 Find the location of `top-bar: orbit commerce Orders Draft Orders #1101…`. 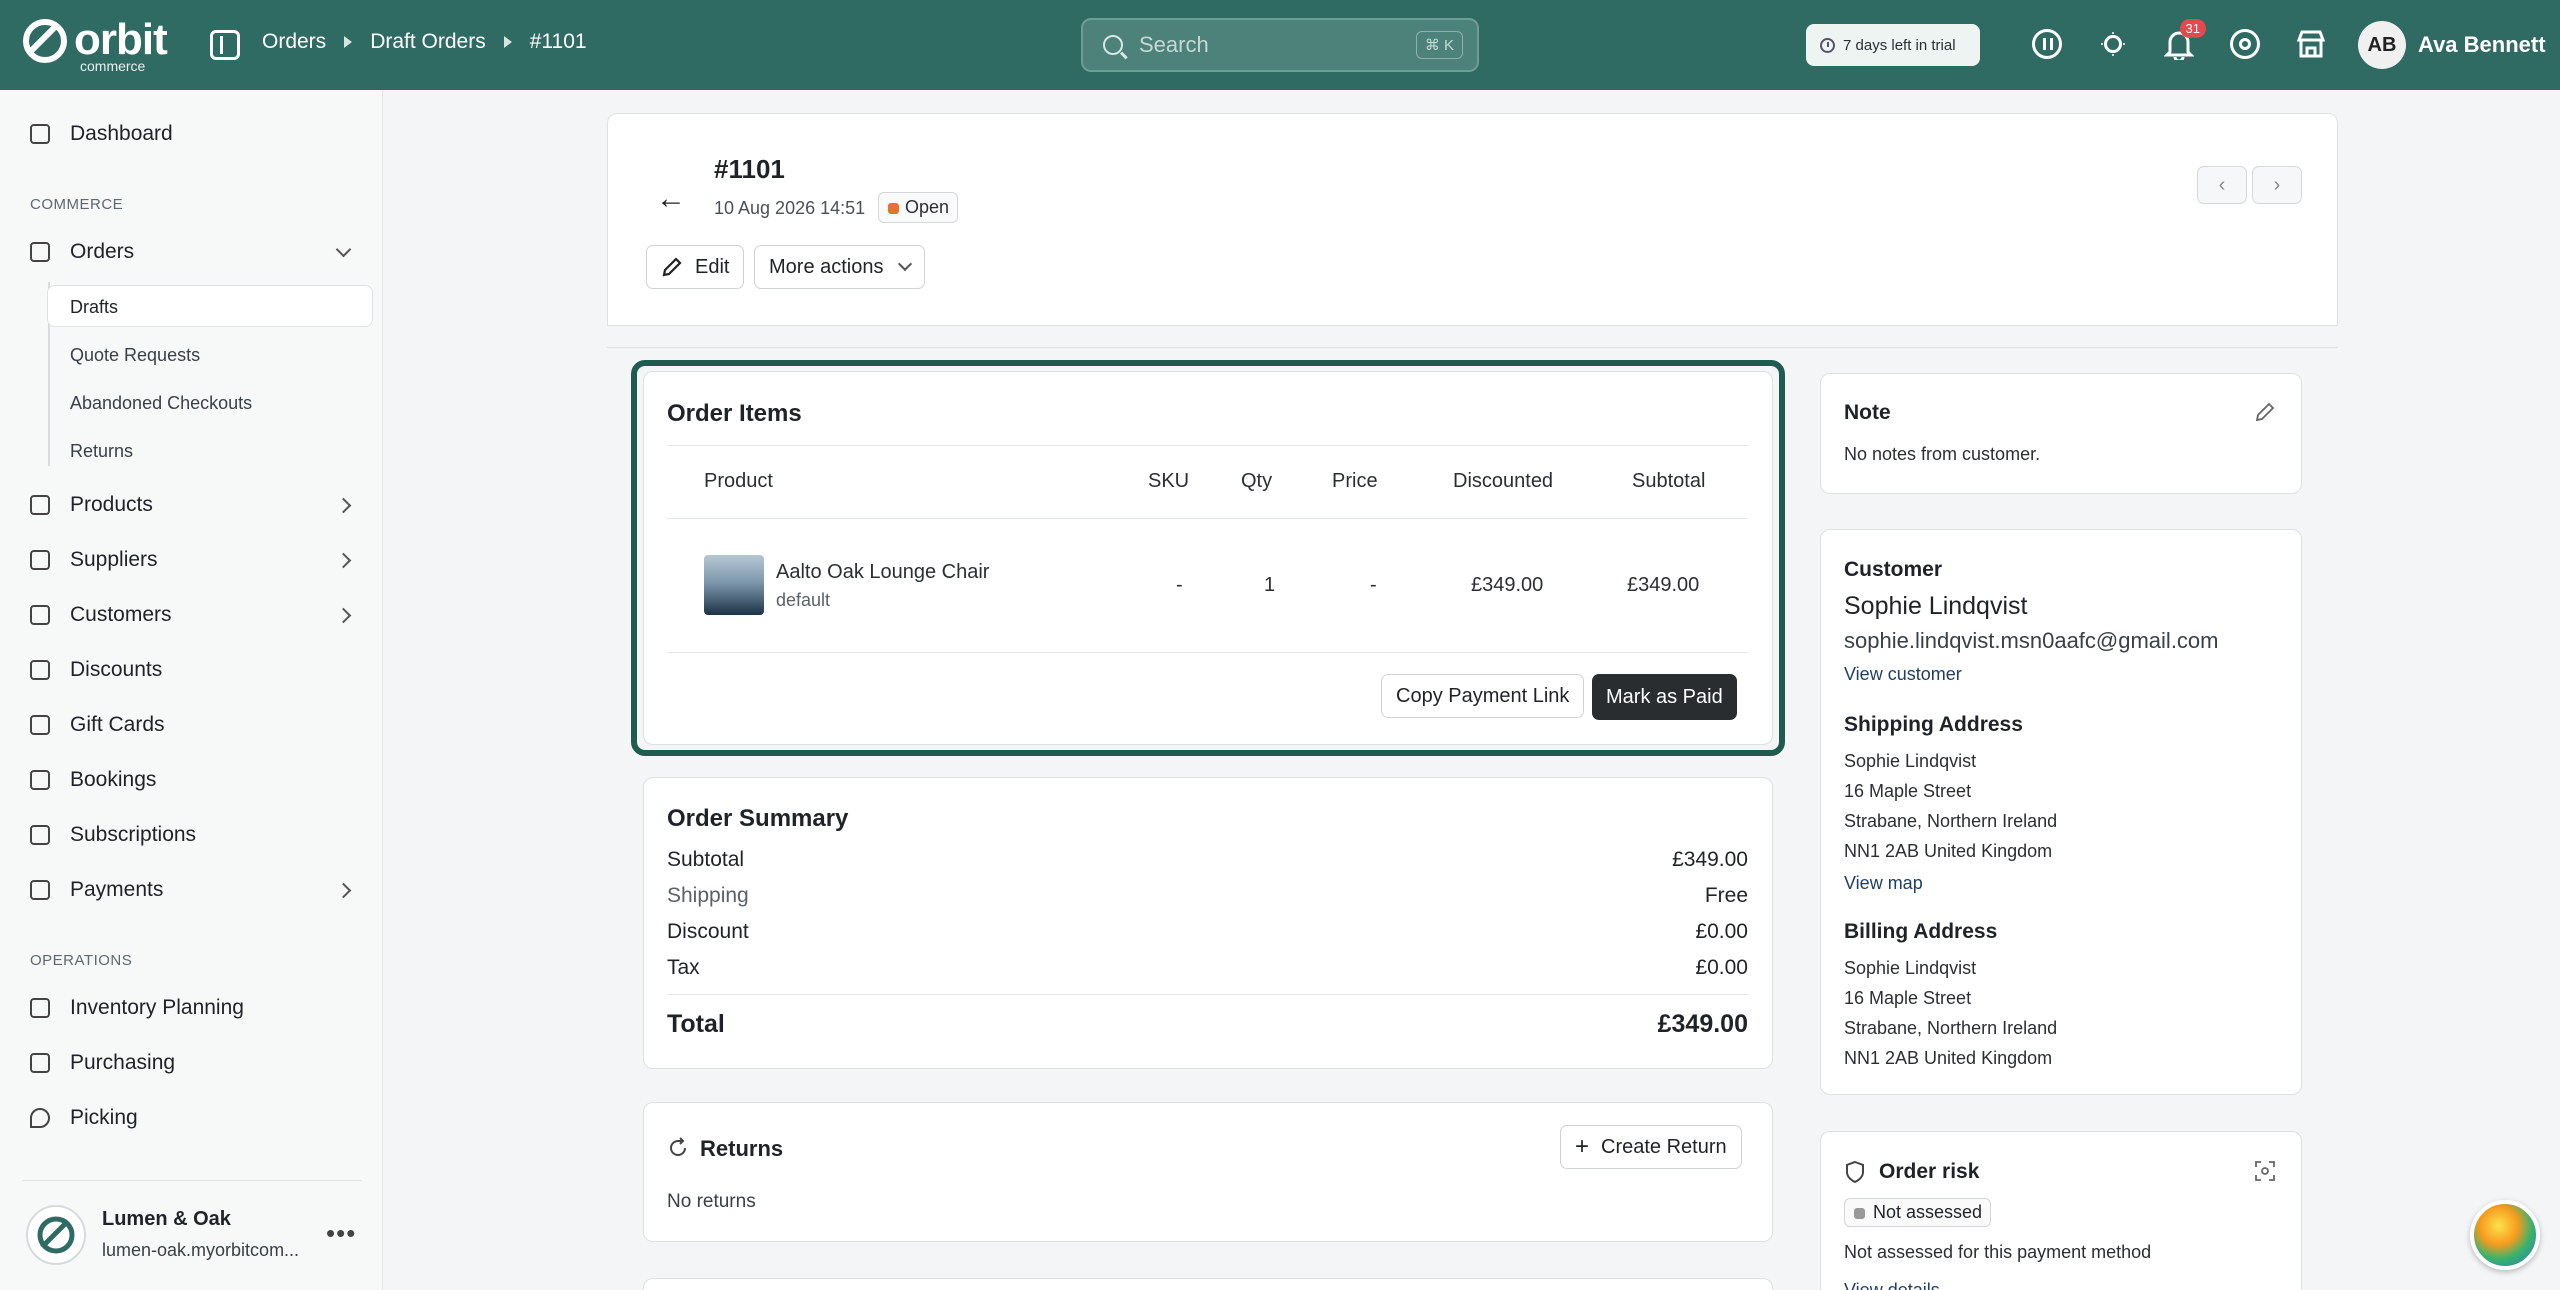

top-bar: orbit commerce Orders Draft Orders #1101… is located at coordinates (1280, 45).